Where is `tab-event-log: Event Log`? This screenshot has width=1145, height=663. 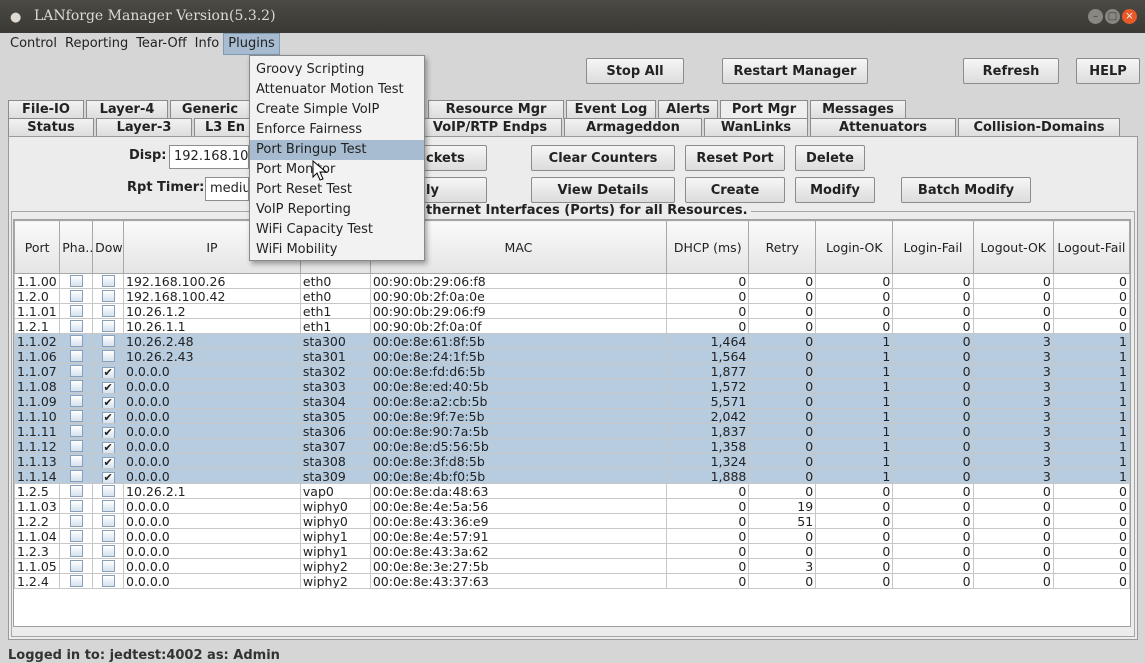 tab-event-log: Event Log is located at coordinates (611, 109).